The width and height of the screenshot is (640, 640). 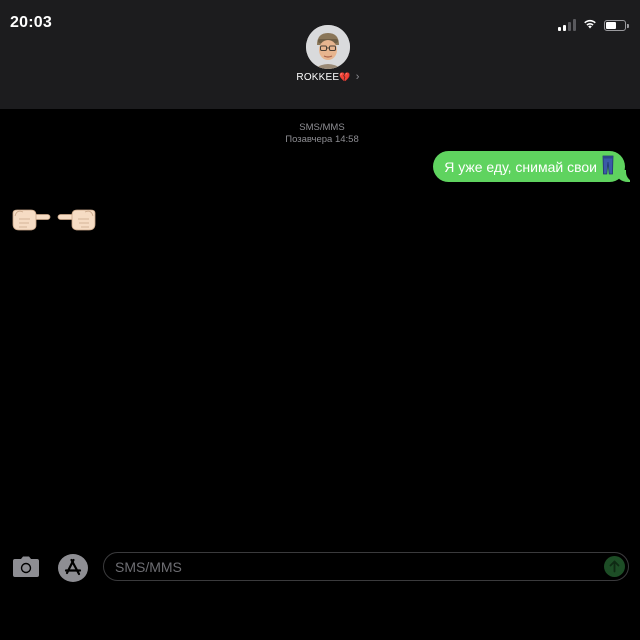 What do you see at coordinates (611, 25) in the screenshot?
I see `battery-level` at bounding box center [611, 25].